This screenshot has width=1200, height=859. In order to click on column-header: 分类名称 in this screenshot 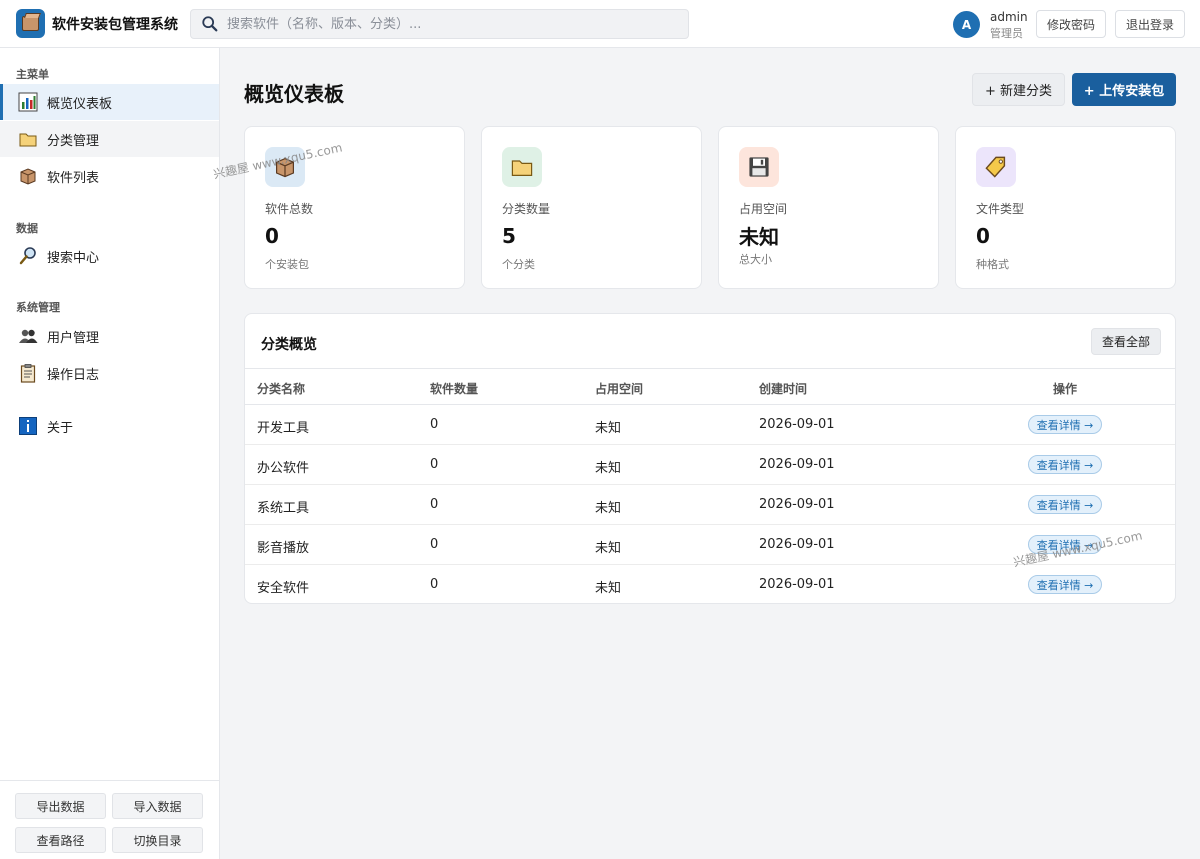, I will do `click(281, 388)`.